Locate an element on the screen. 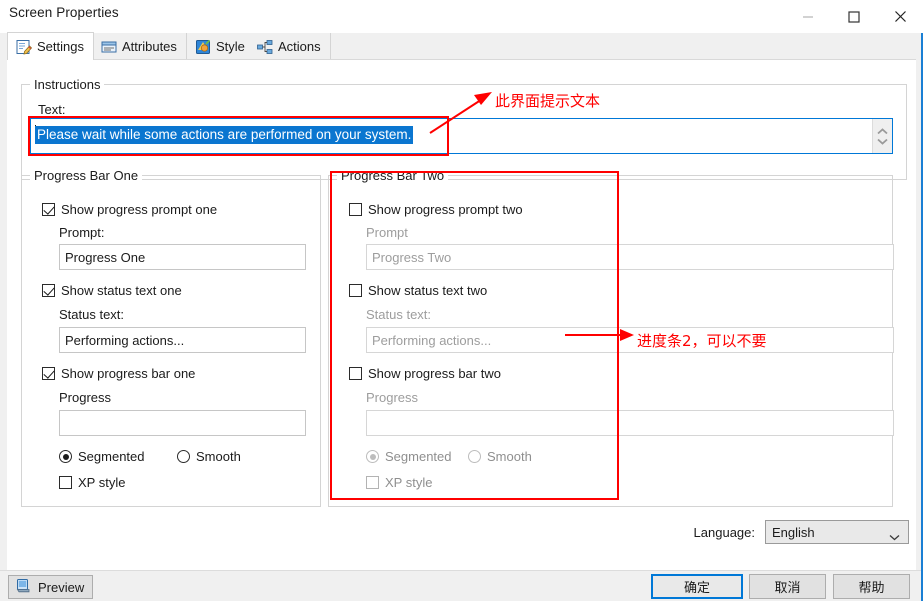  window-controls is located at coordinates (854, 16).